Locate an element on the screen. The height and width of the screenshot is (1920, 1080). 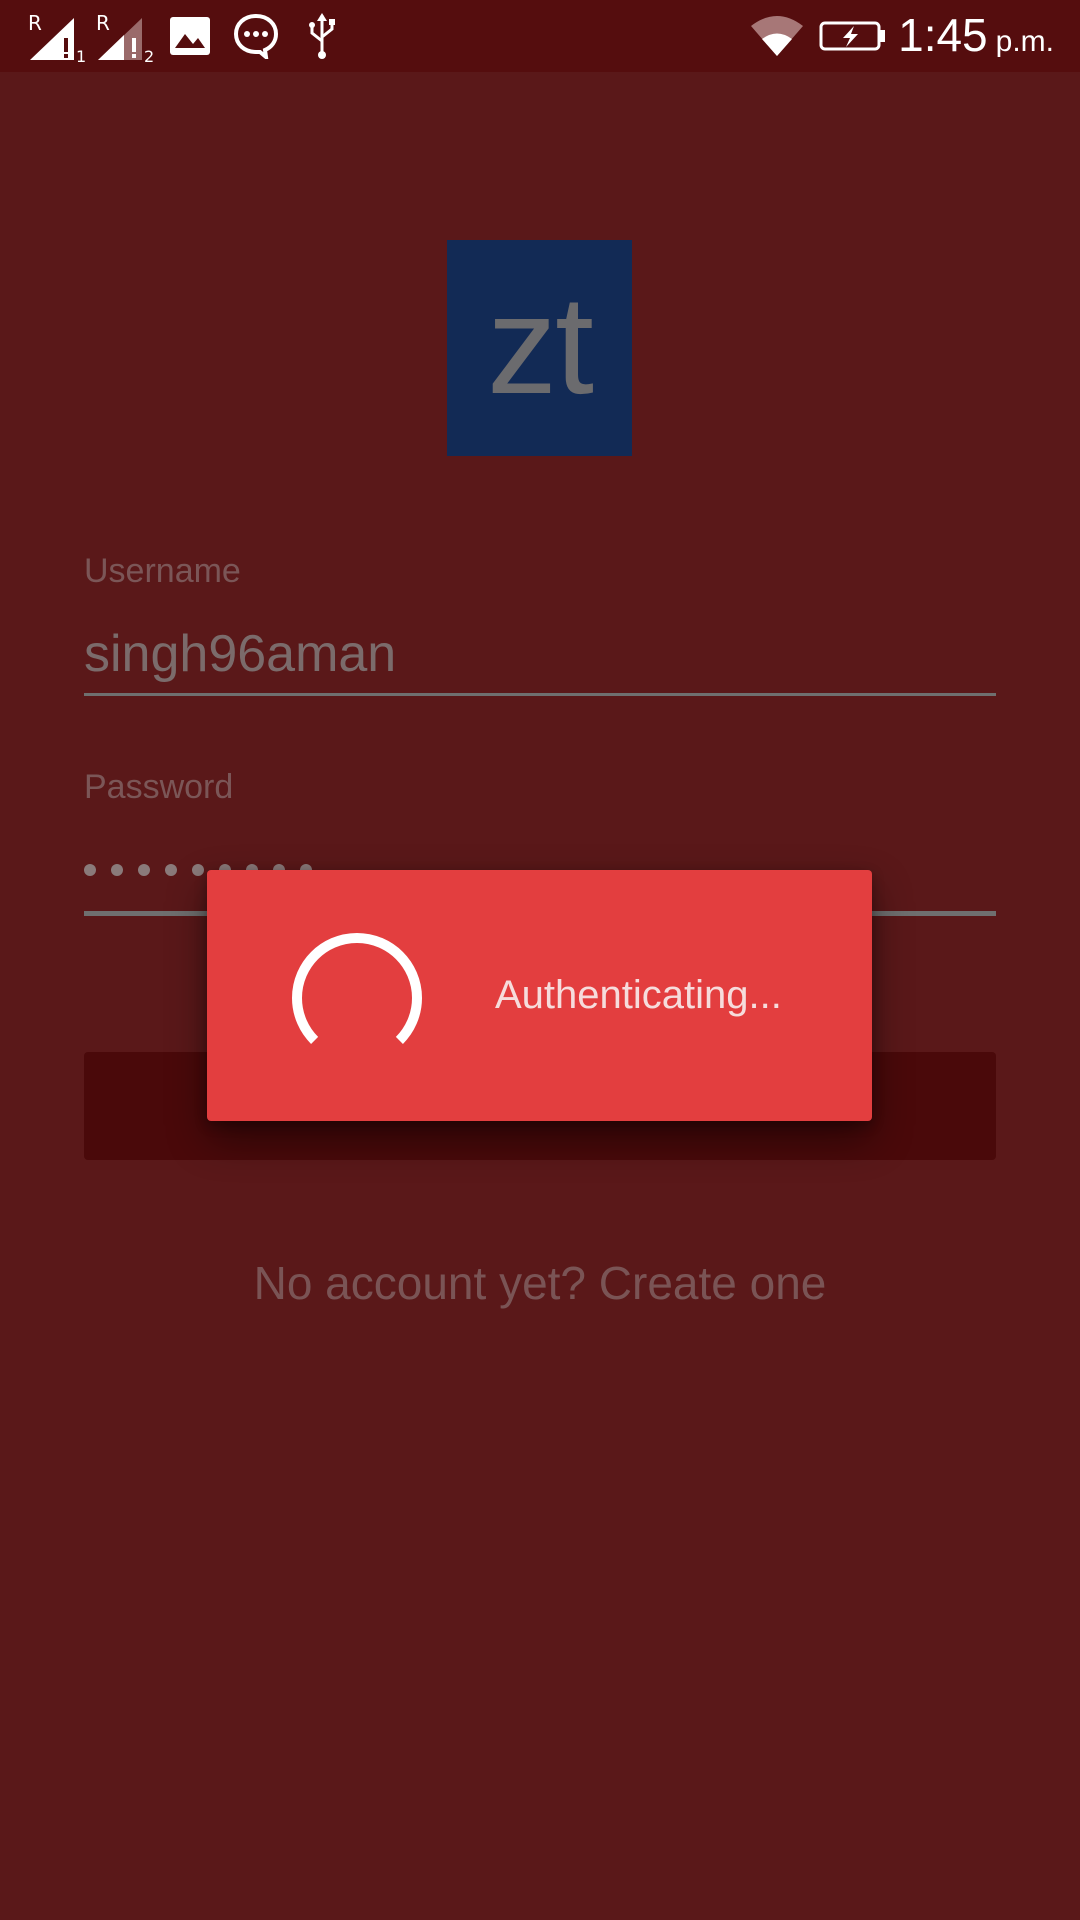
sim2-roaming-label: R is located at coordinates (103, 23).